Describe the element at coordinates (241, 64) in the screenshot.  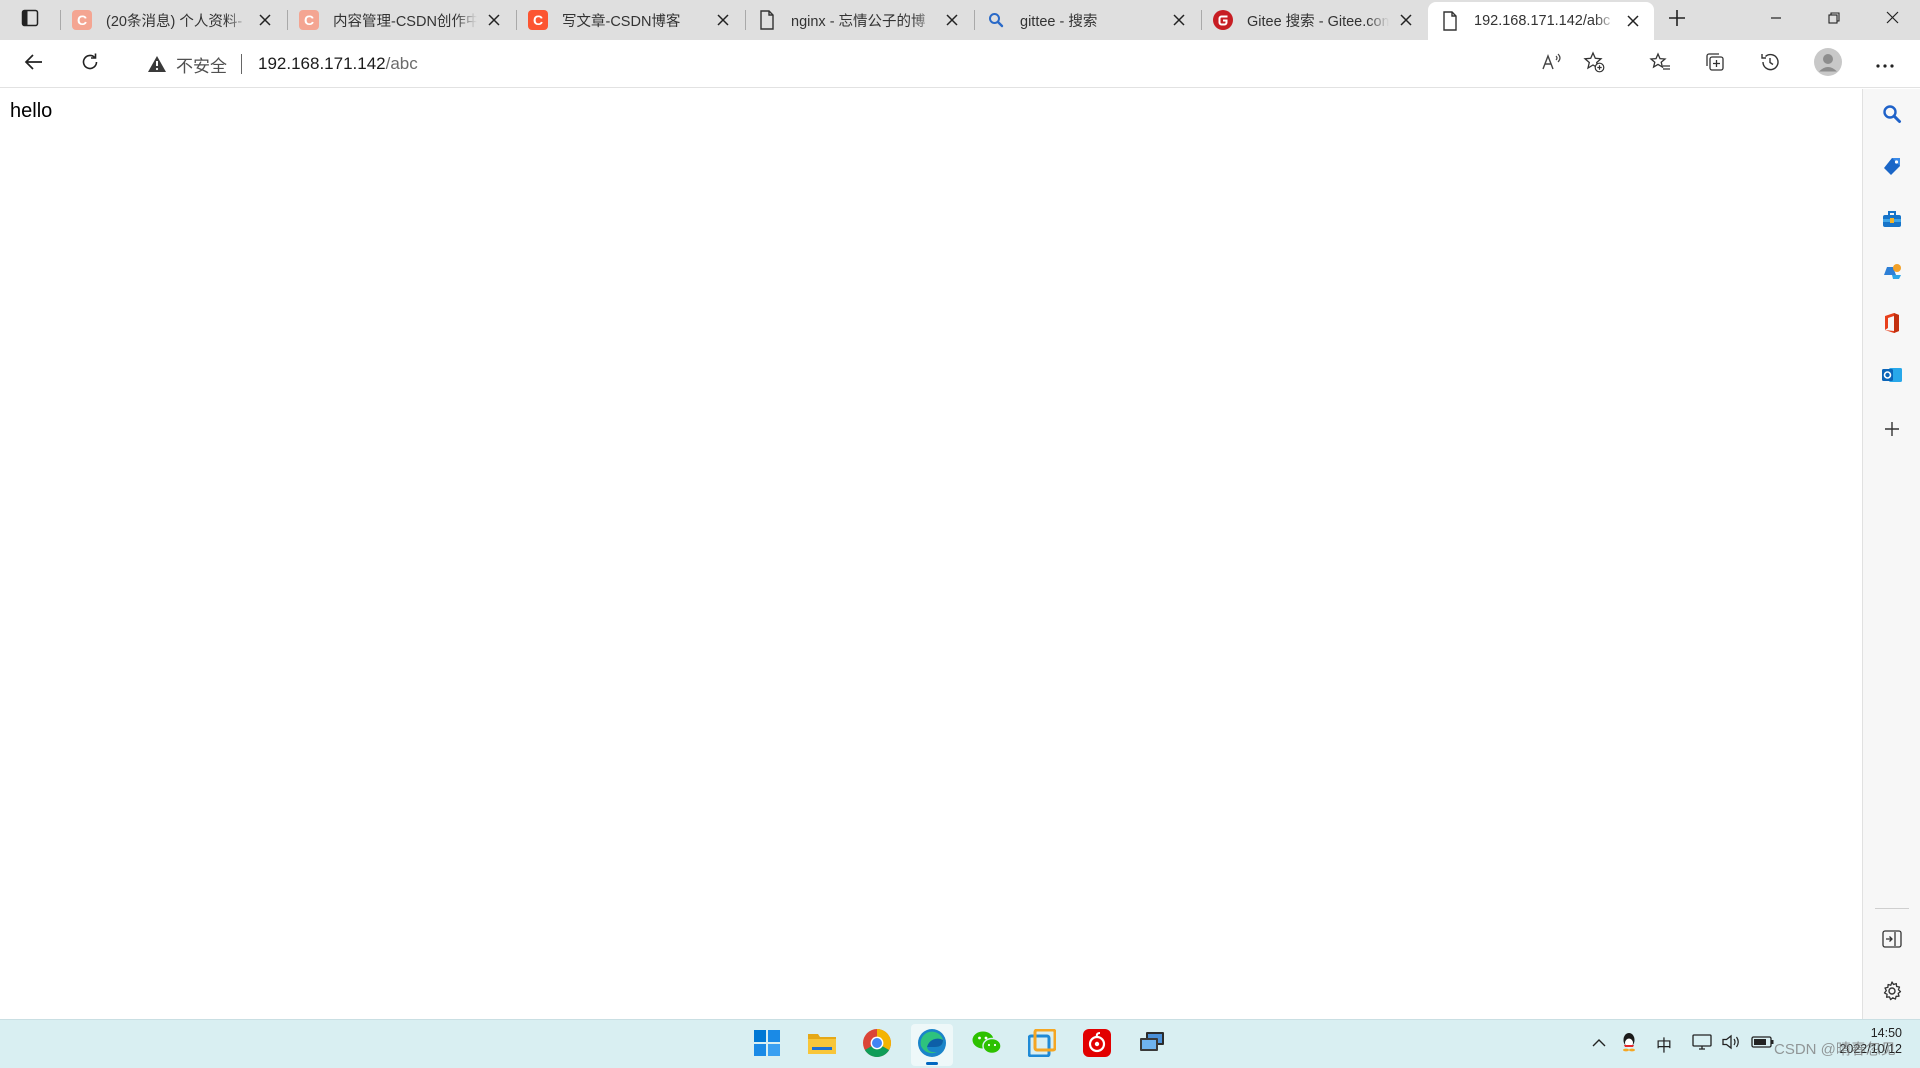
I see `address-divider` at that location.